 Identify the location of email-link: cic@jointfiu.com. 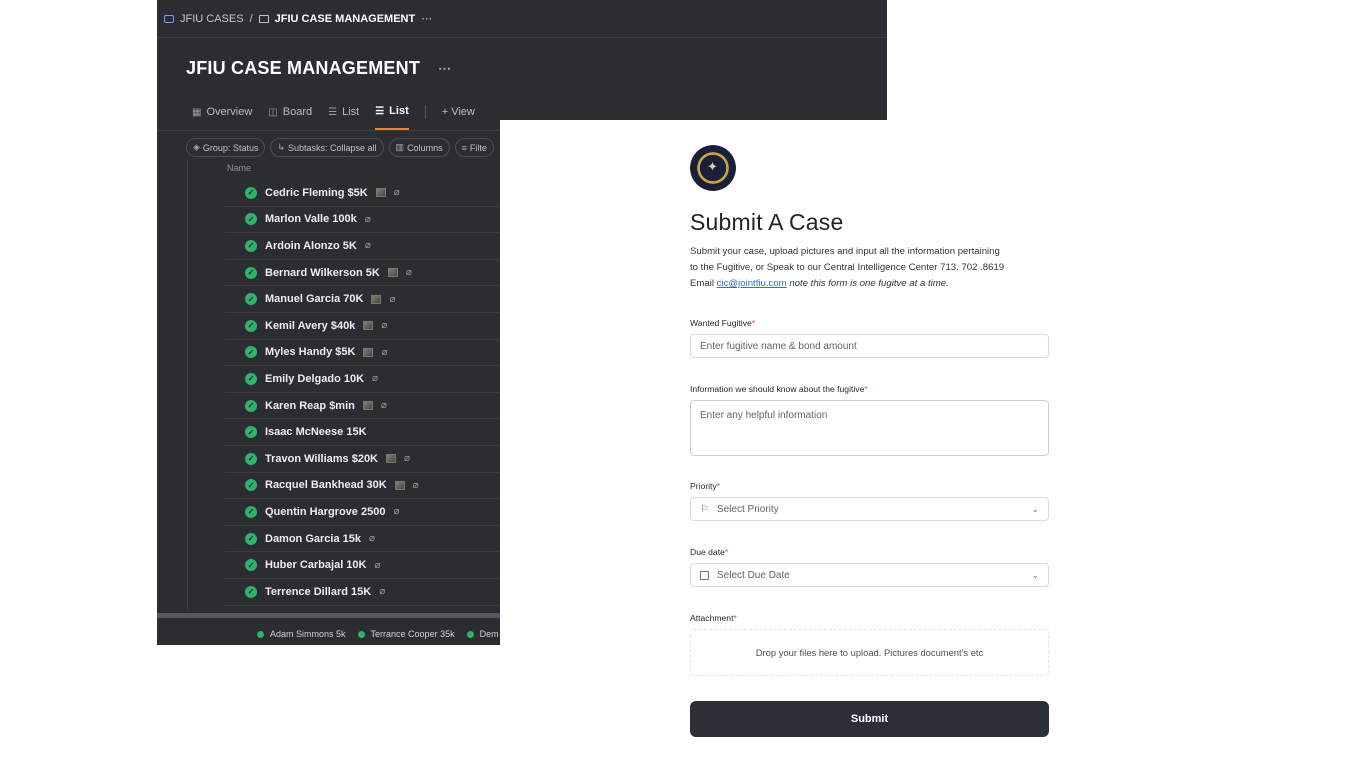
(752, 283).